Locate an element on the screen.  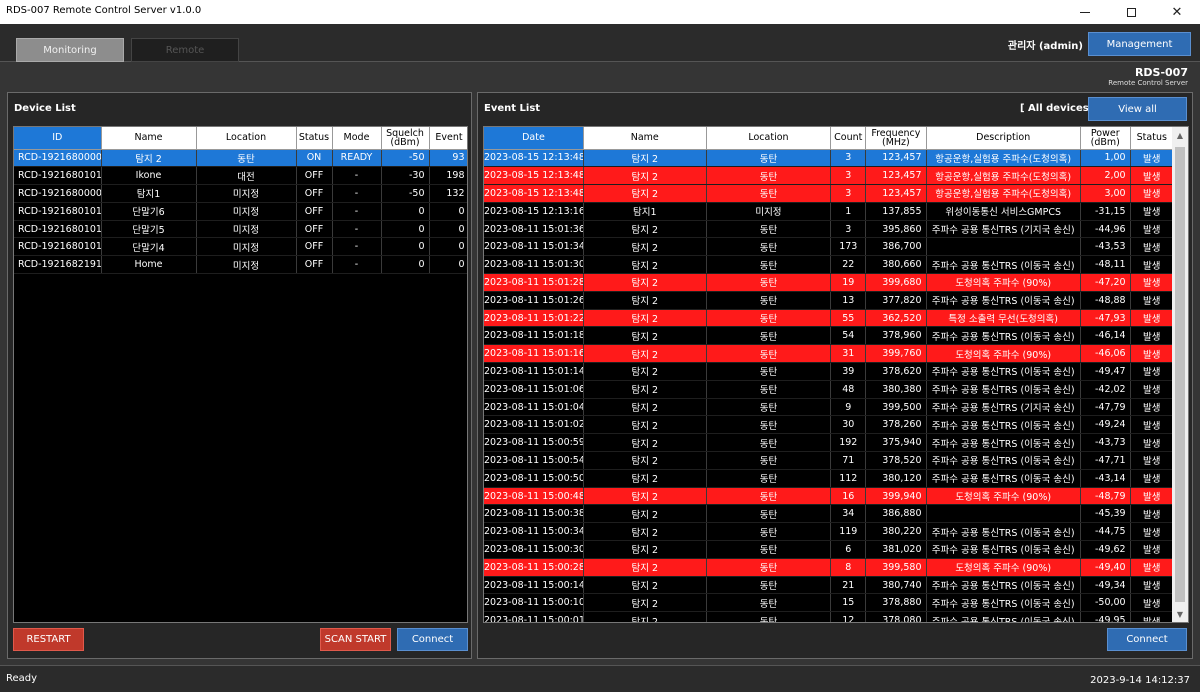
tab-remote: Remote is located at coordinates (185, 50).